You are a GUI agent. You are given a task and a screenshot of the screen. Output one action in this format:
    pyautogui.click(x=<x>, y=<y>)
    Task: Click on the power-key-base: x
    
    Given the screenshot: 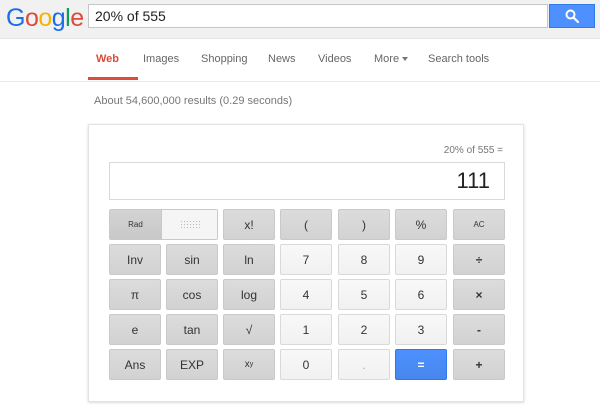 What is the action you would take?
    pyautogui.click(x=247, y=364)
    